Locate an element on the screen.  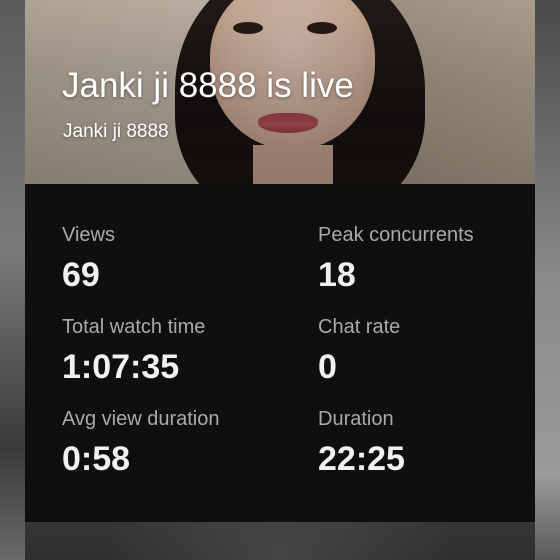
stat-value: 0 is located at coordinates (327, 367).